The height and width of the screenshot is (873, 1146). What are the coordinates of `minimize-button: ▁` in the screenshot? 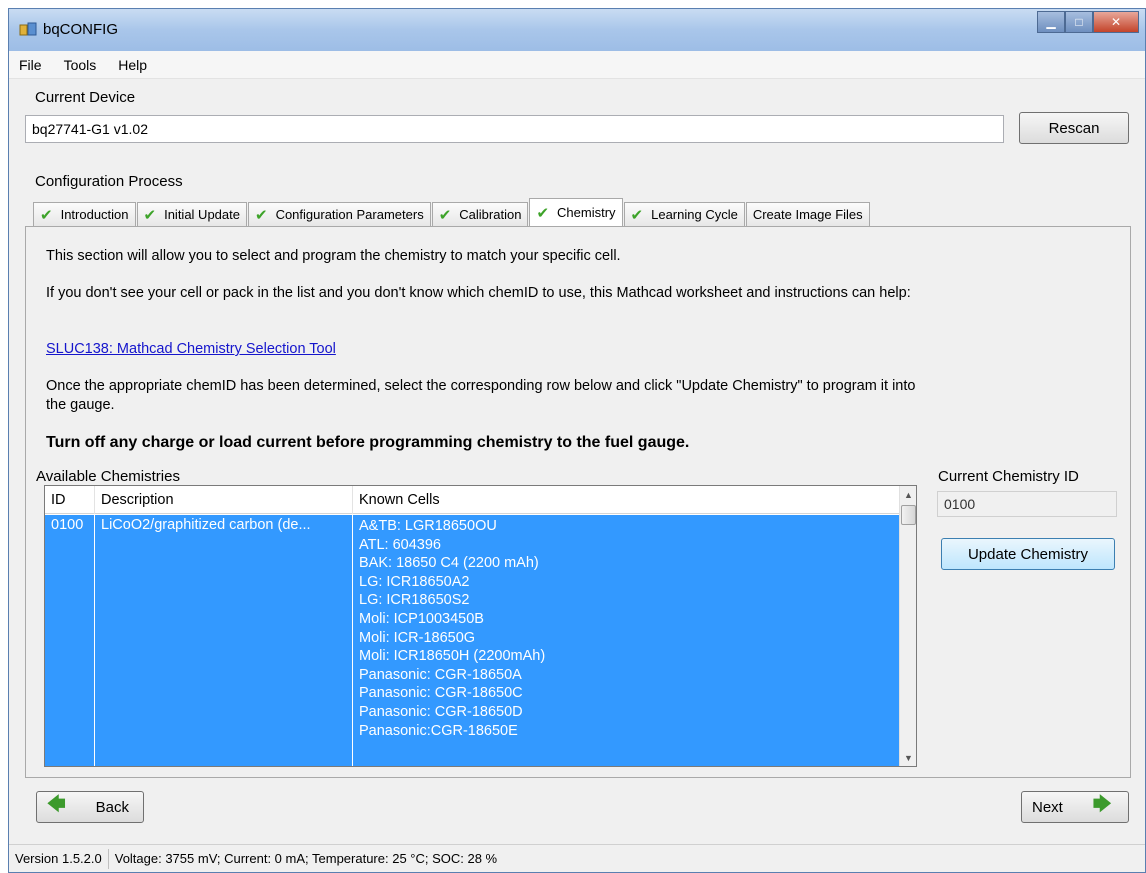 It's located at (1051, 22).